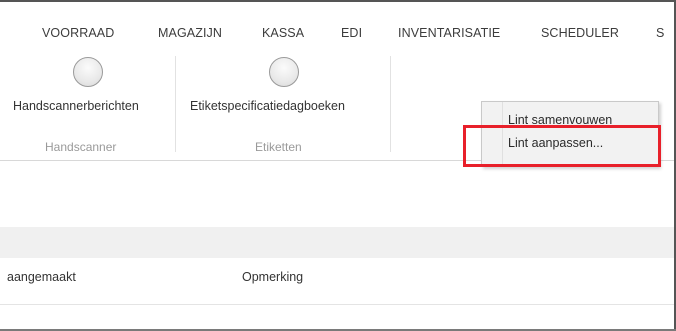 The width and height of the screenshot is (676, 331). Describe the element at coordinates (562, 146) in the screenshot. I see `highlight-box` at that location.